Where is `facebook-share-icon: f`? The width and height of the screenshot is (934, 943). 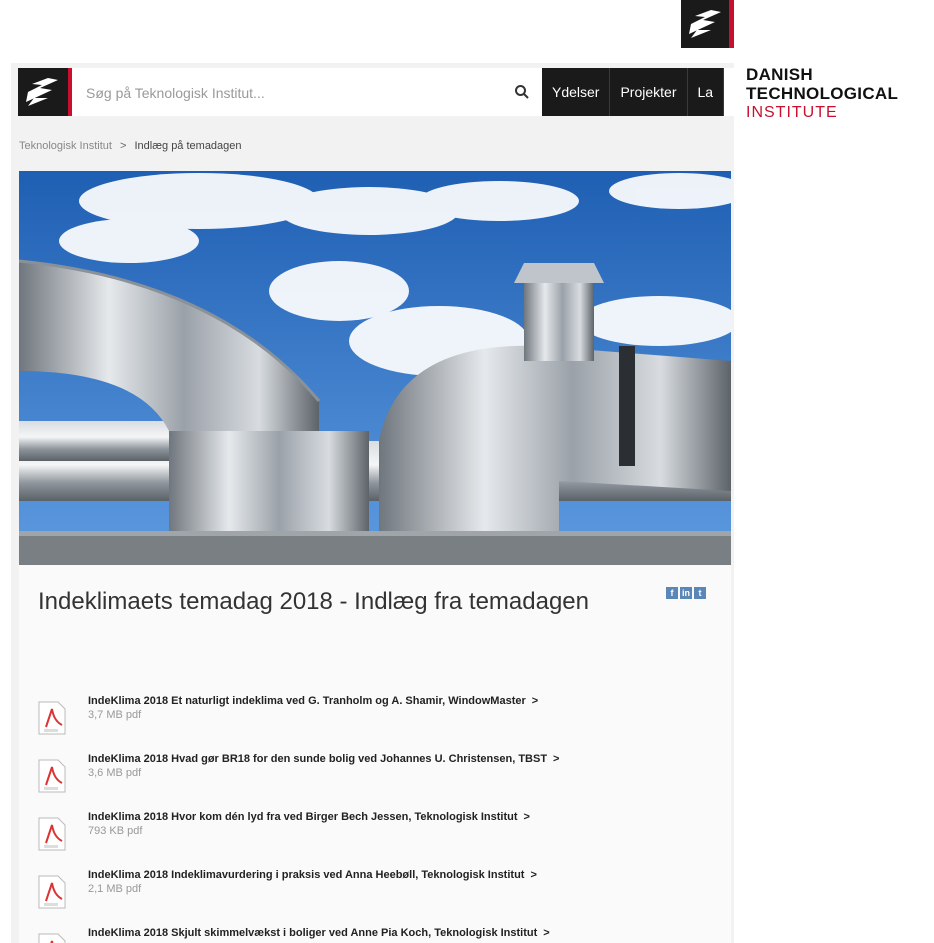 facebook-share-icon: f is located at coordinates (672, 593).